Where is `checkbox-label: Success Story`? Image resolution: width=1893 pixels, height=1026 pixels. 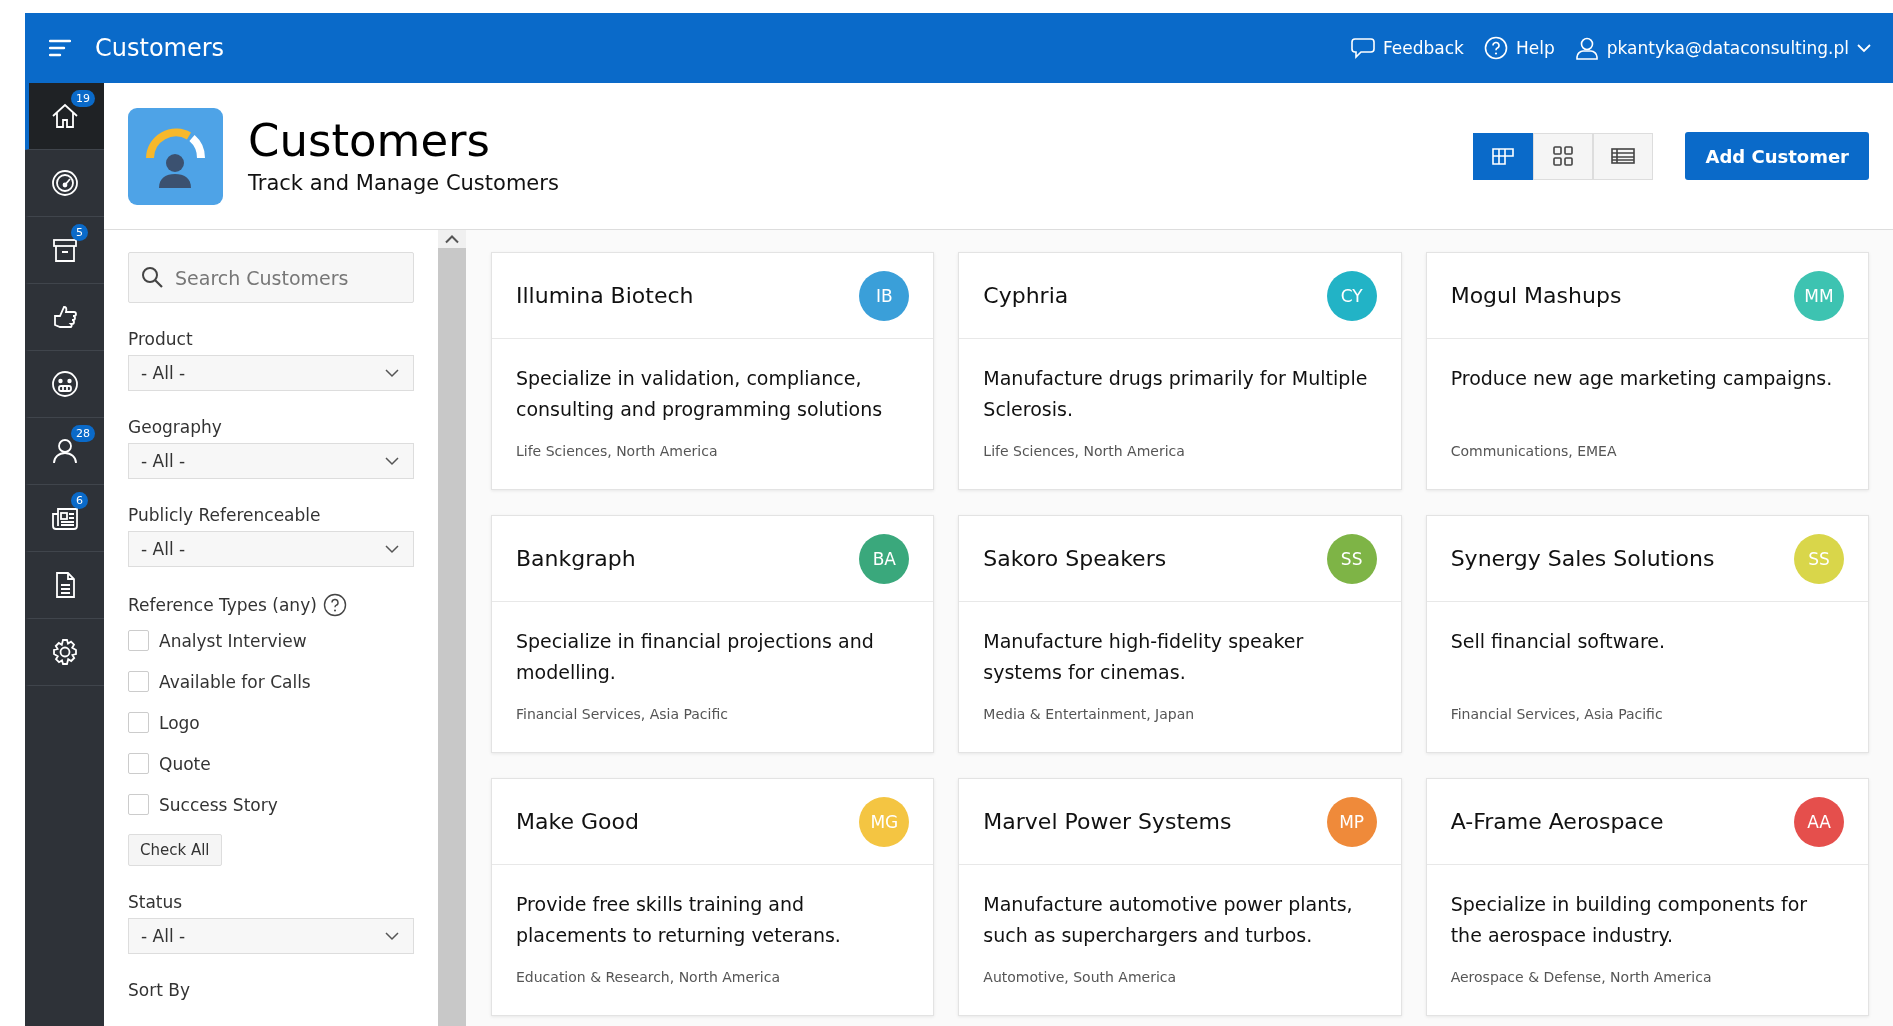 checkbox-label: Success Story is located at coordinates (218, 804).